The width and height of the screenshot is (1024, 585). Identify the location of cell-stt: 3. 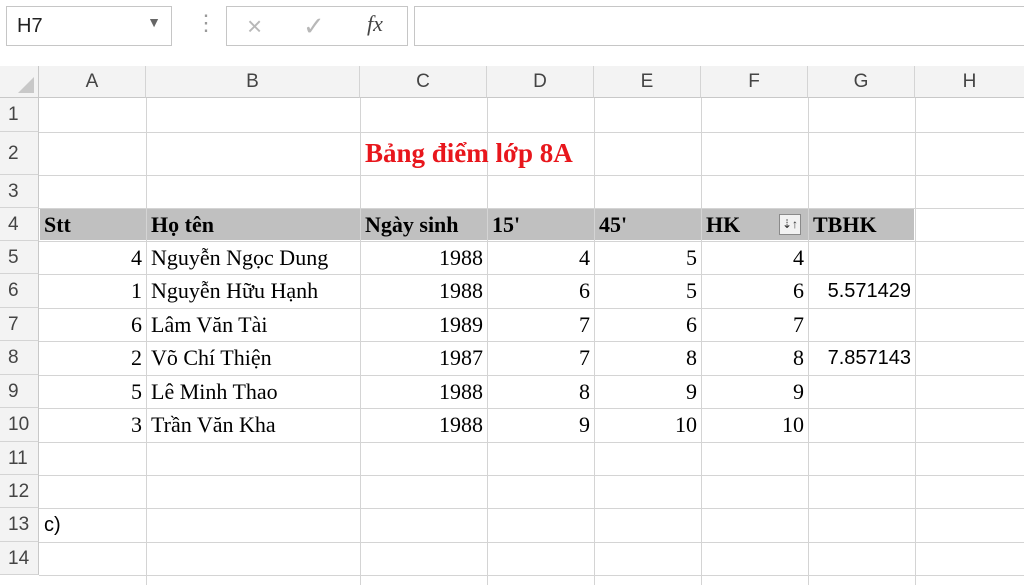
(93, 425).